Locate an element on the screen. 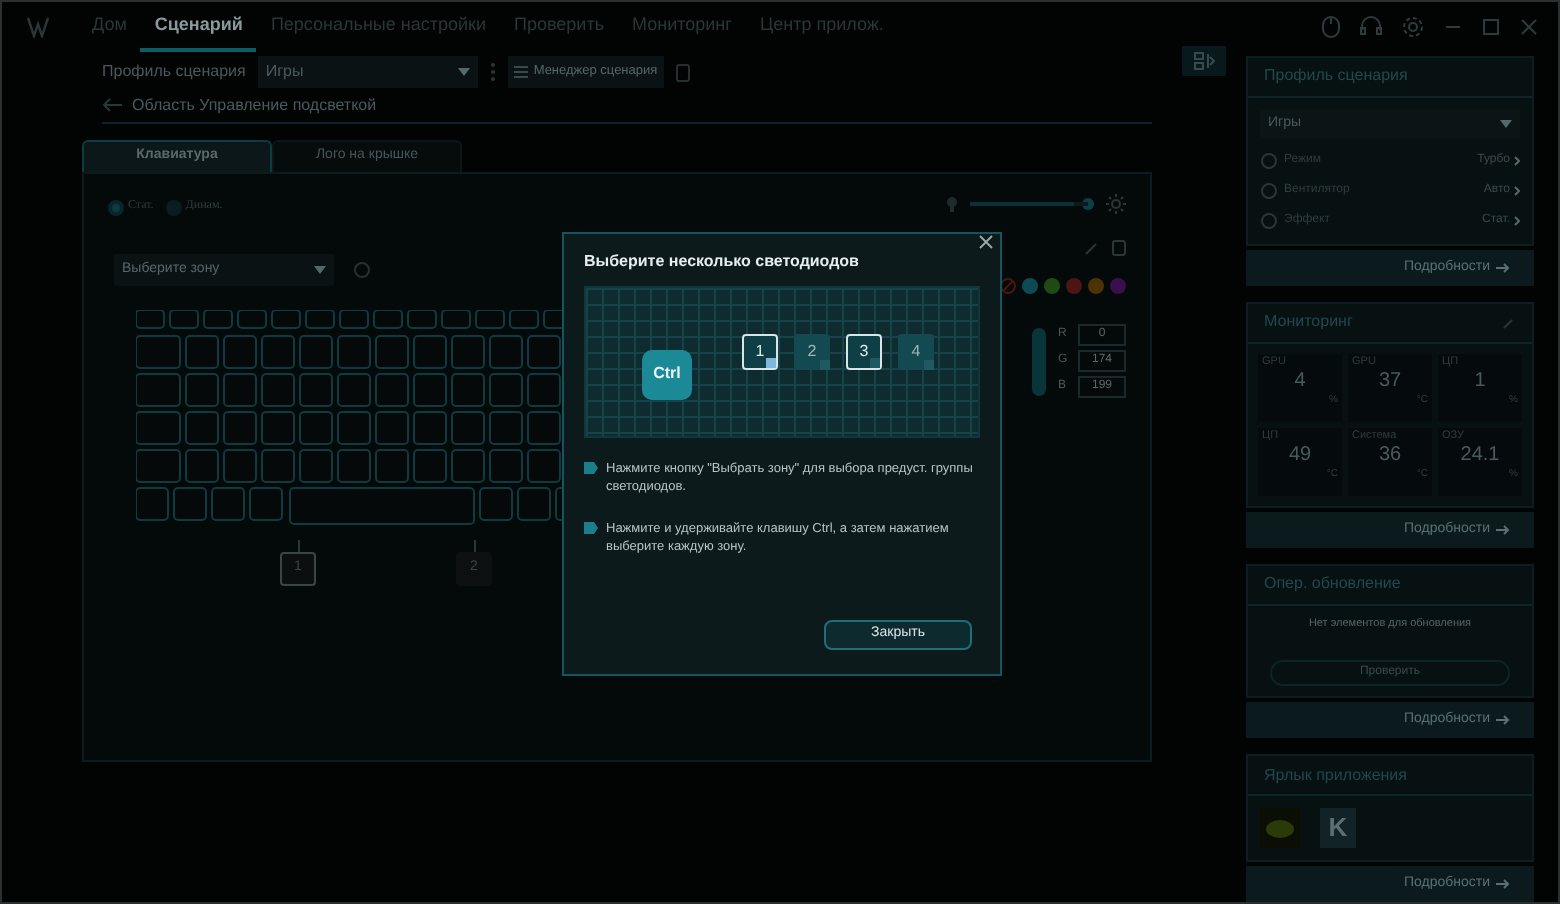 The height and width of the screenshot is (904, 1560). panel-toggle is located at coordinates (1204, 61).